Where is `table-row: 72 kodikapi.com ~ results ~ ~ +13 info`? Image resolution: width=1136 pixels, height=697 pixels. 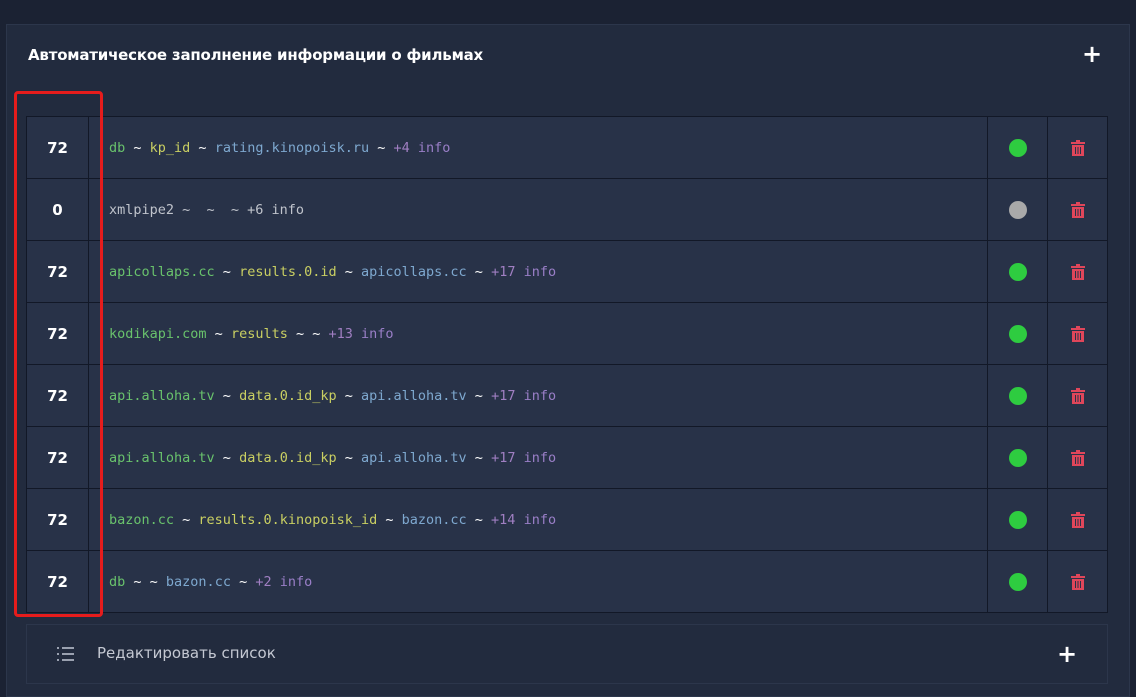 table-row: 72 kodikapi.com ~ results ~ ~ +13 info is located at coordinates (567, 334).